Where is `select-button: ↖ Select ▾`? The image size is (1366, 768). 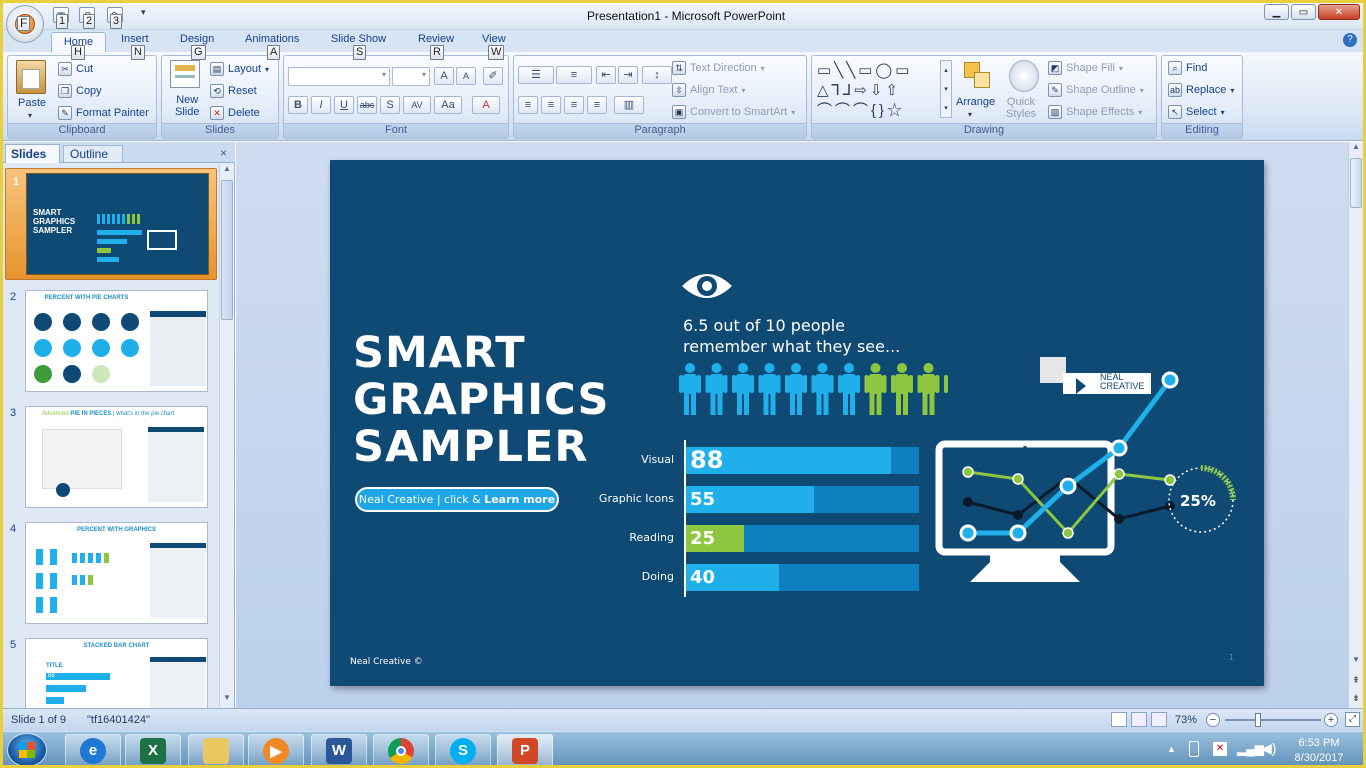
select-button: ↖ Select ▾ is located at coordinates (1196, 112).